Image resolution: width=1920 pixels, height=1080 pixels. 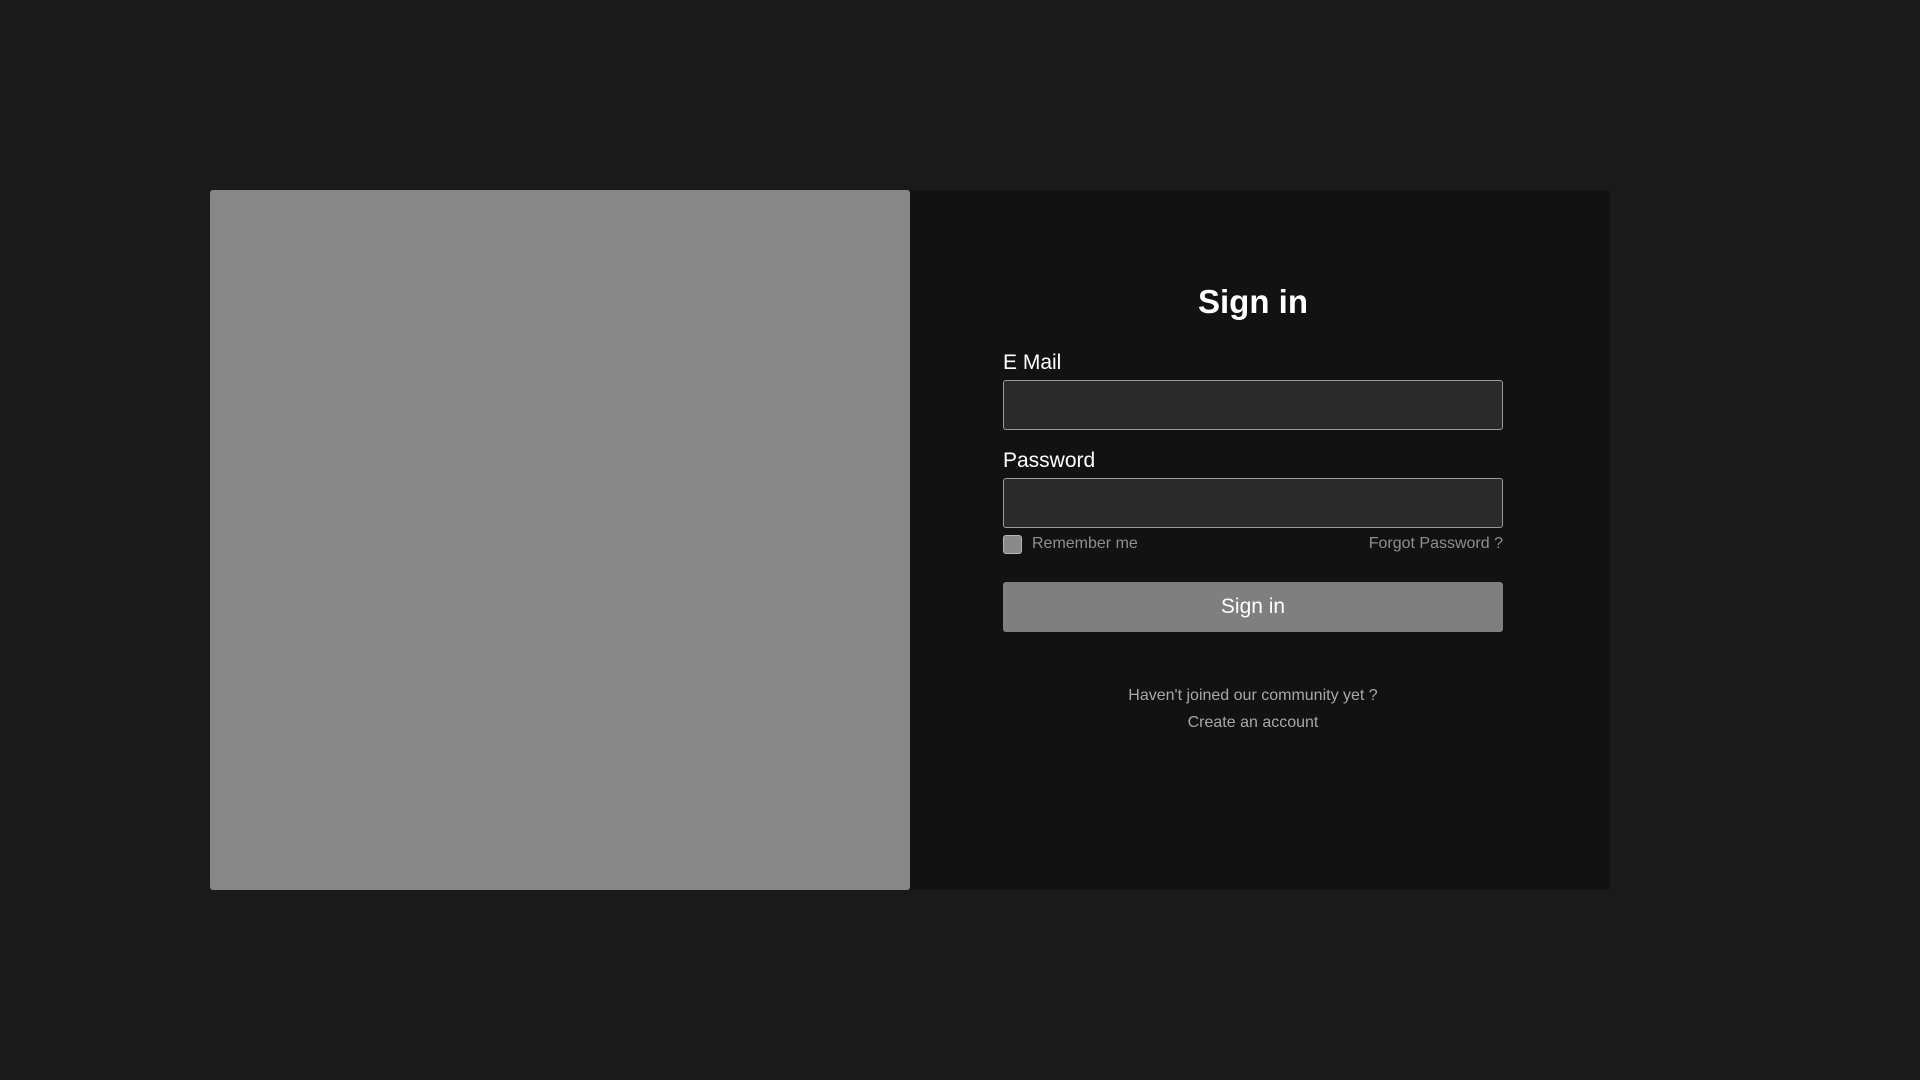 What do you see at coordinates (1253, 722) in the screenshot?
I see `create-account-link: Create an account` at bounding box center [1253, 722].